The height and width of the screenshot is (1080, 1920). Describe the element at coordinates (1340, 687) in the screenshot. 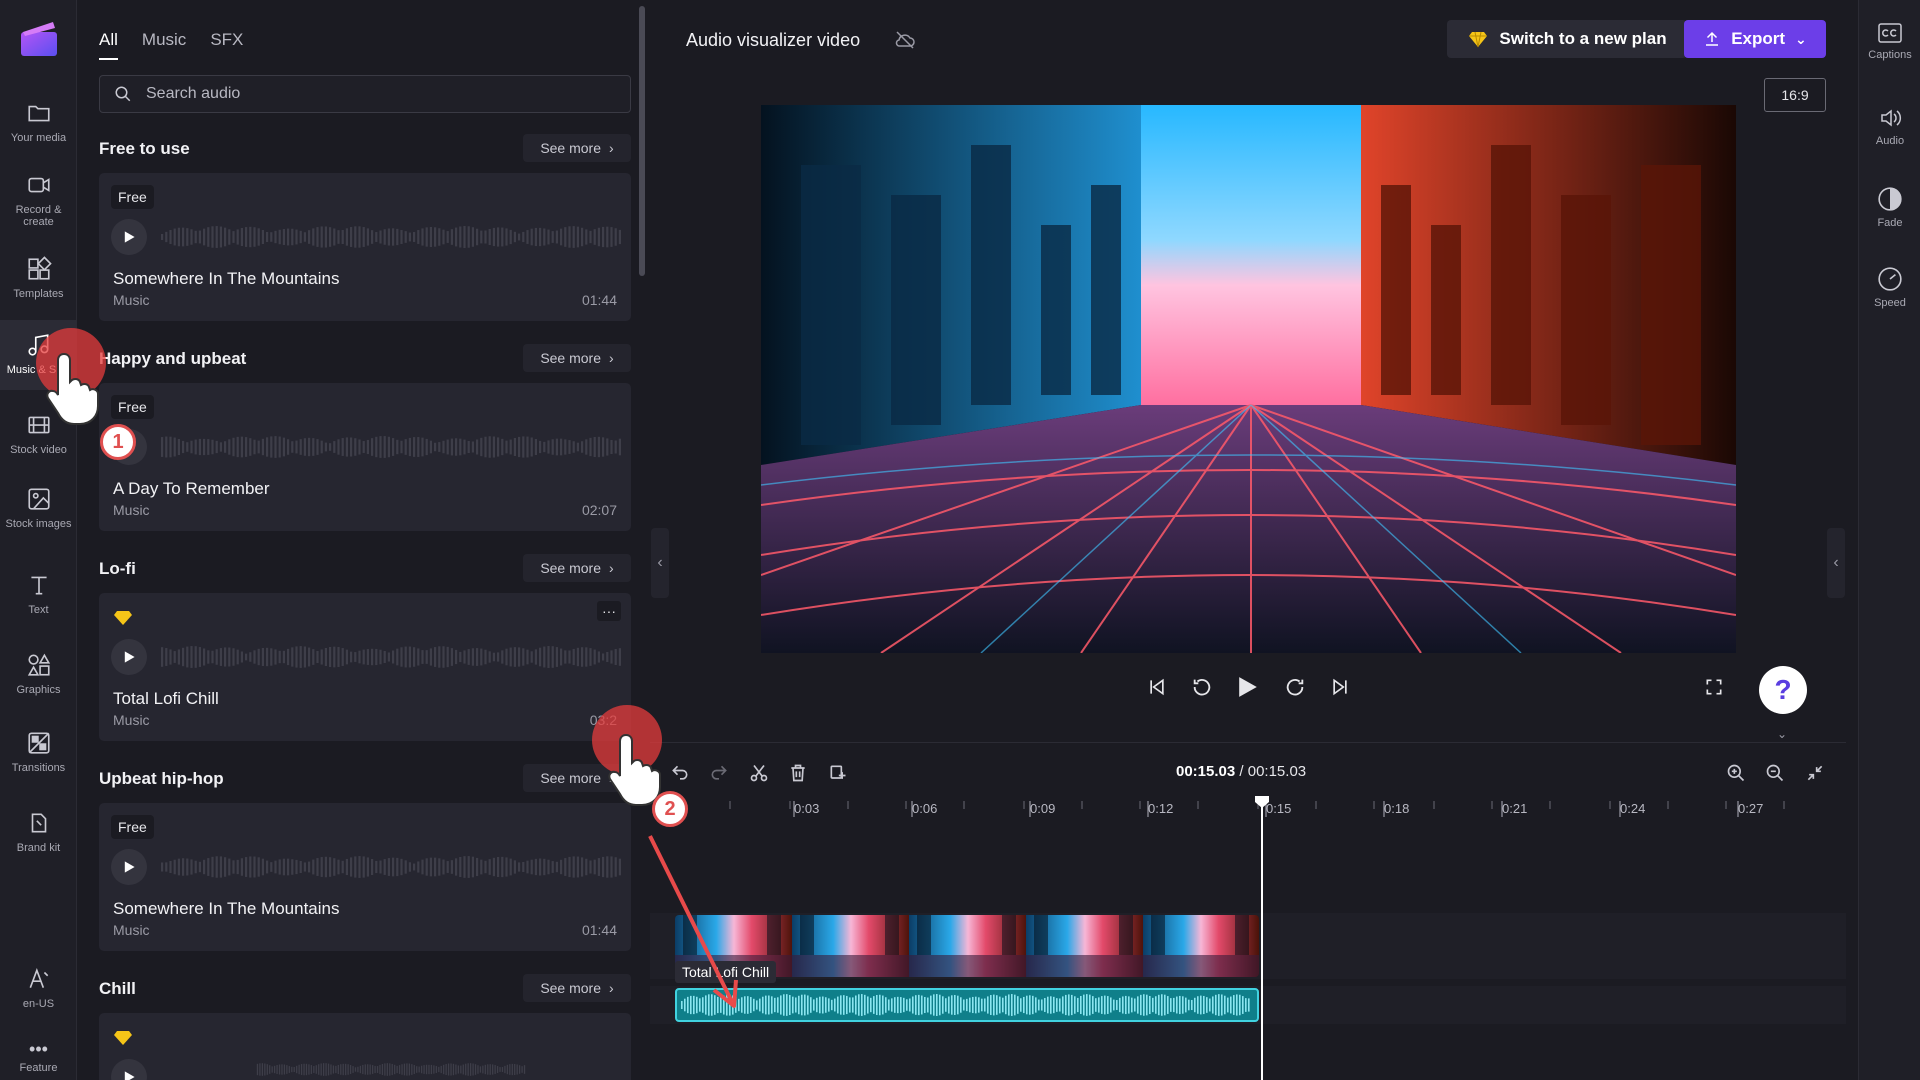

I see `skip-to-end-button` at that location.